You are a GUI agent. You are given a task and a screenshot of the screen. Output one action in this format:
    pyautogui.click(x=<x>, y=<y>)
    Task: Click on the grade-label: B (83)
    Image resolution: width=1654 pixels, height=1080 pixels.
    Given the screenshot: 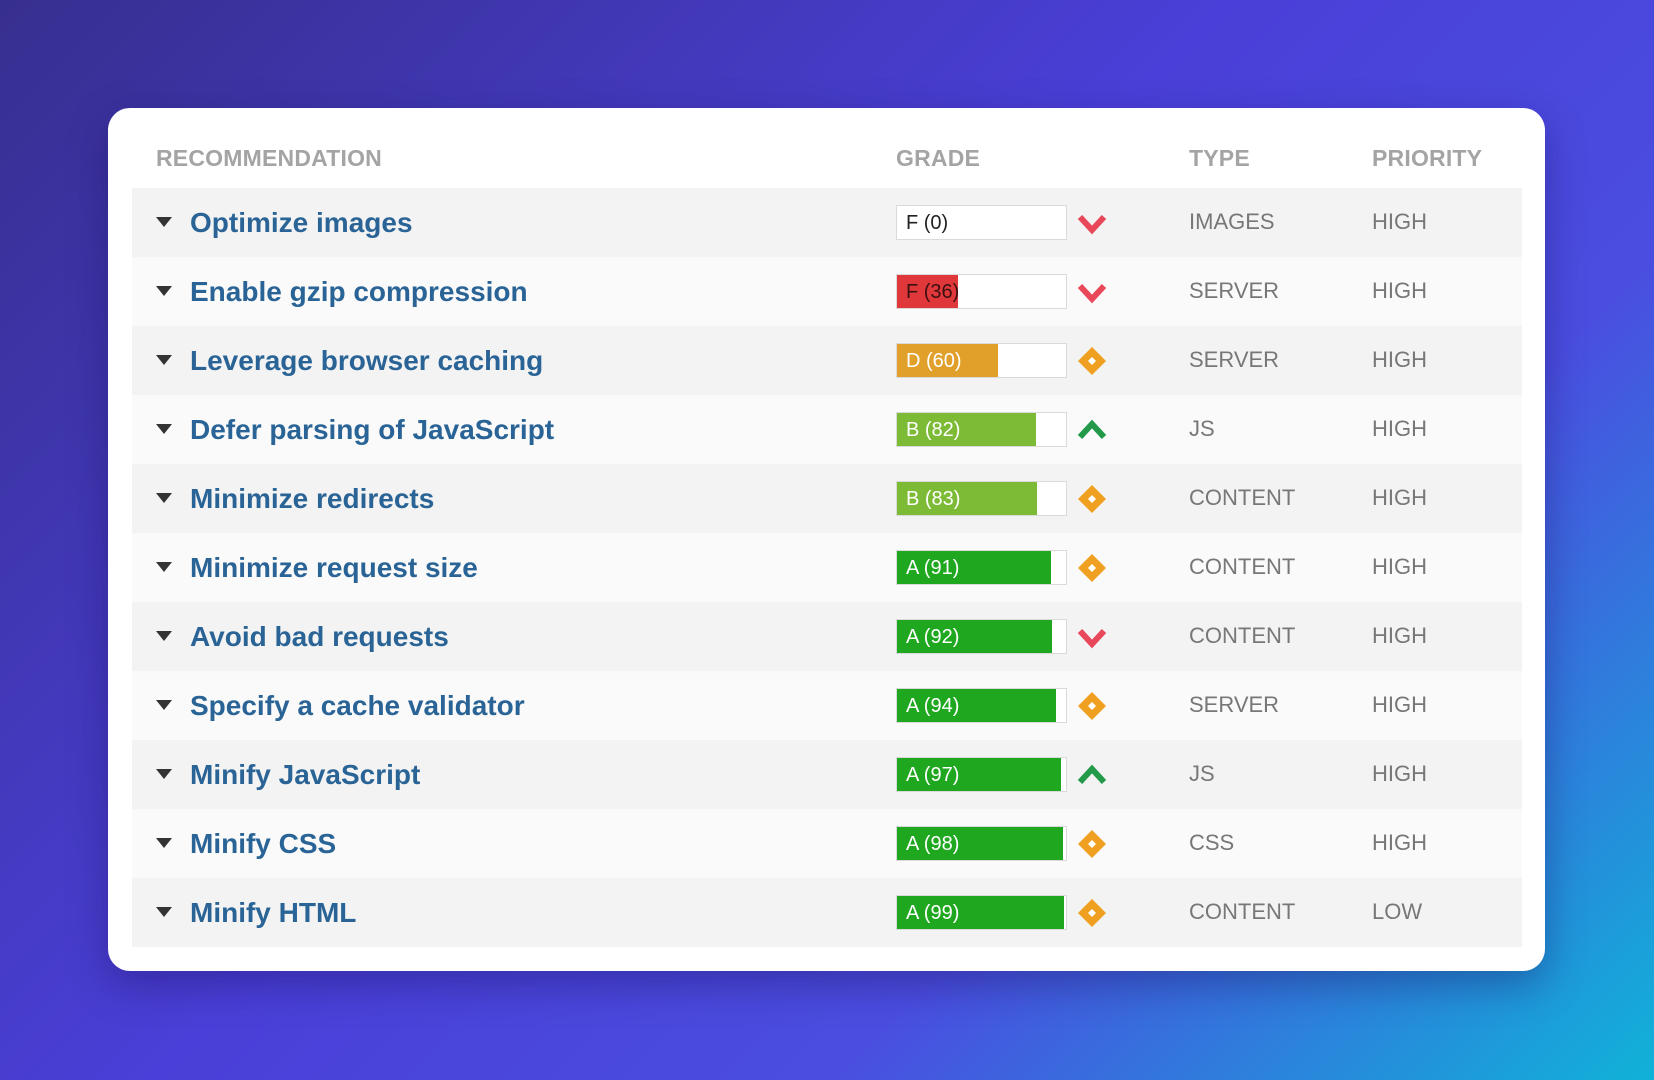 What is the action you would take?
    pyautogui.click(x=933, y=499)
    